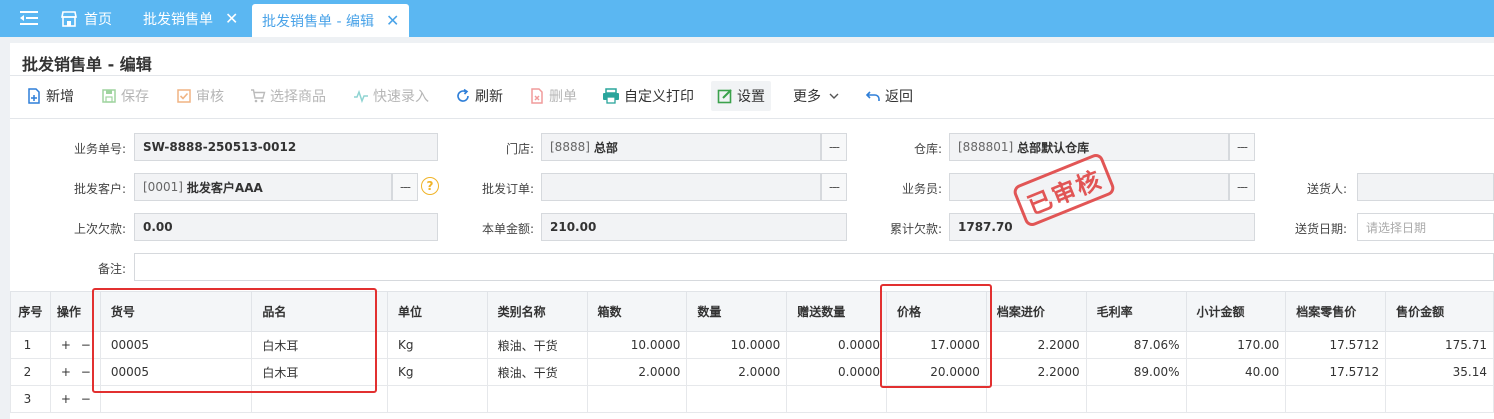 This screenshot has width=1494, height=419. I want to click on quick-entry-label: 快速录入, so click(401, 97).